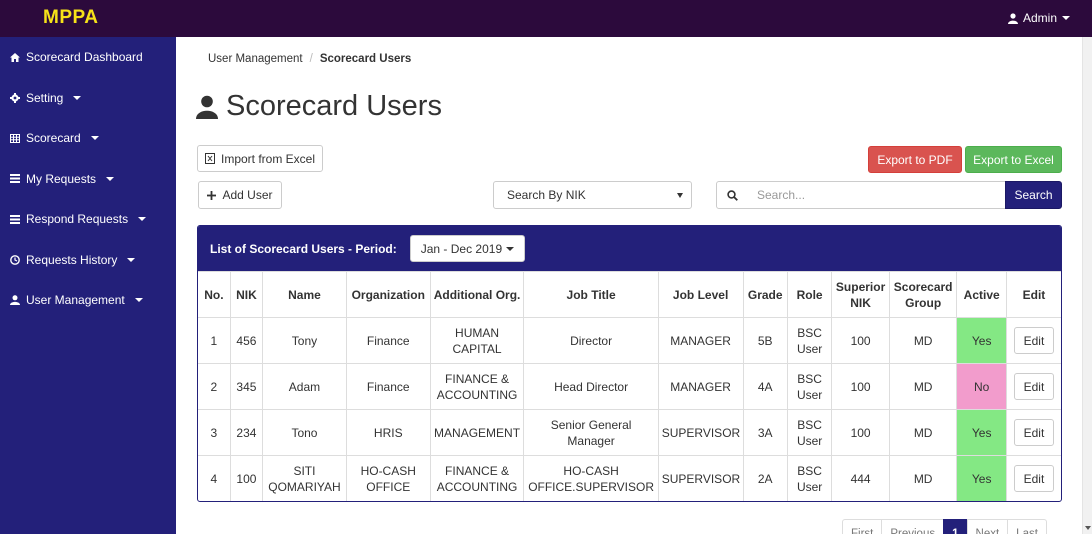 The image size is (1092, 534). I want to click on pagination-previous: Previous, so click(913, 526).